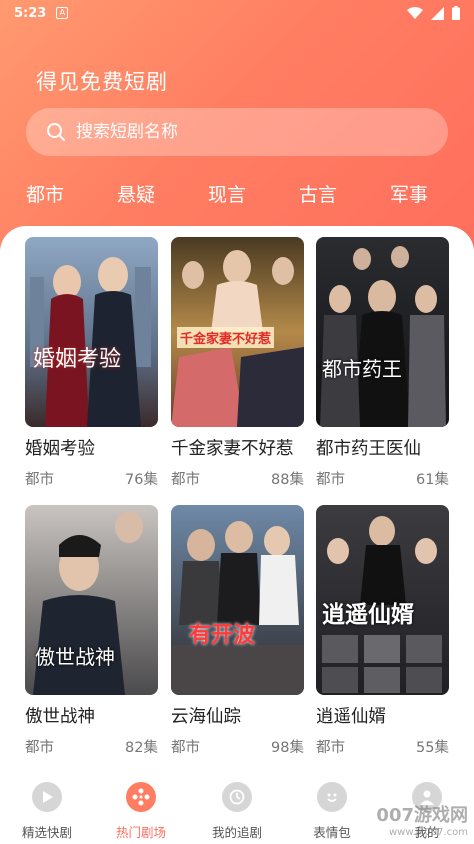  I want to click on drama-poster: 逍遥仙婿, so click(382, 600).